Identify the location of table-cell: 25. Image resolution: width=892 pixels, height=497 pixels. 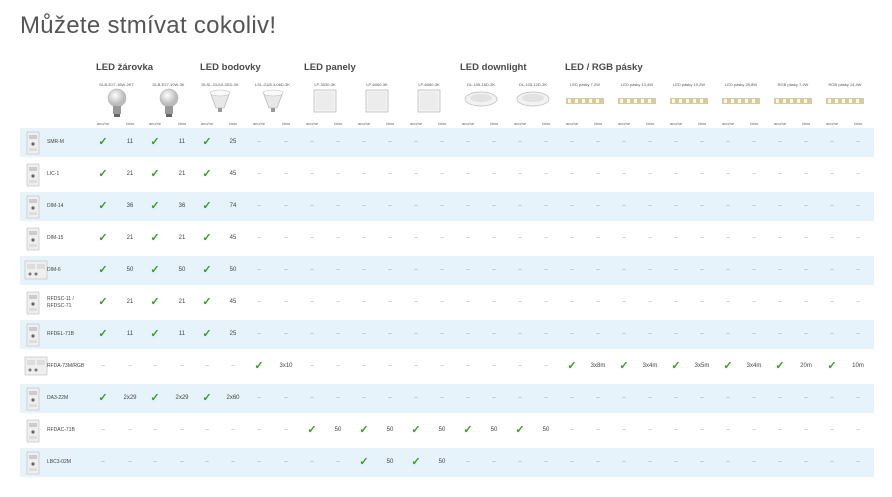
(233, 142).